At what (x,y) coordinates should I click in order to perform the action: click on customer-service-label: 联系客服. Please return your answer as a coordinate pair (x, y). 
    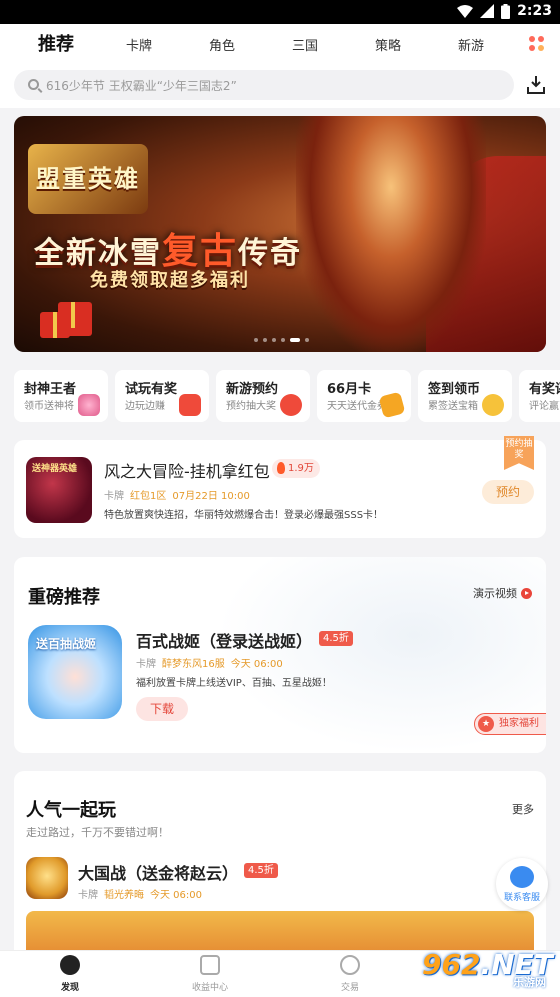
    Looking at the image, I should click on (521, 898).